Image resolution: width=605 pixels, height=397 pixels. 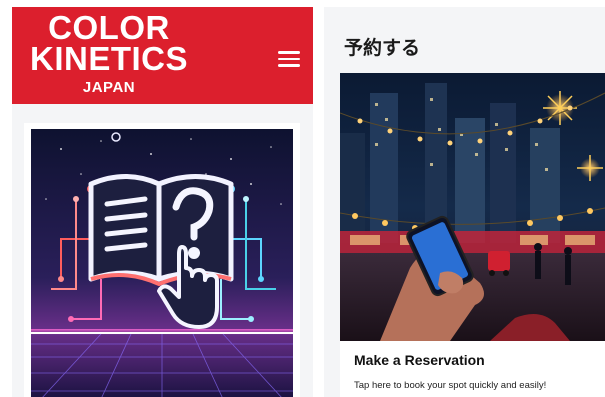 I want to click on logo-line-kinetics: KINETICS, so click(x=108, y=58).